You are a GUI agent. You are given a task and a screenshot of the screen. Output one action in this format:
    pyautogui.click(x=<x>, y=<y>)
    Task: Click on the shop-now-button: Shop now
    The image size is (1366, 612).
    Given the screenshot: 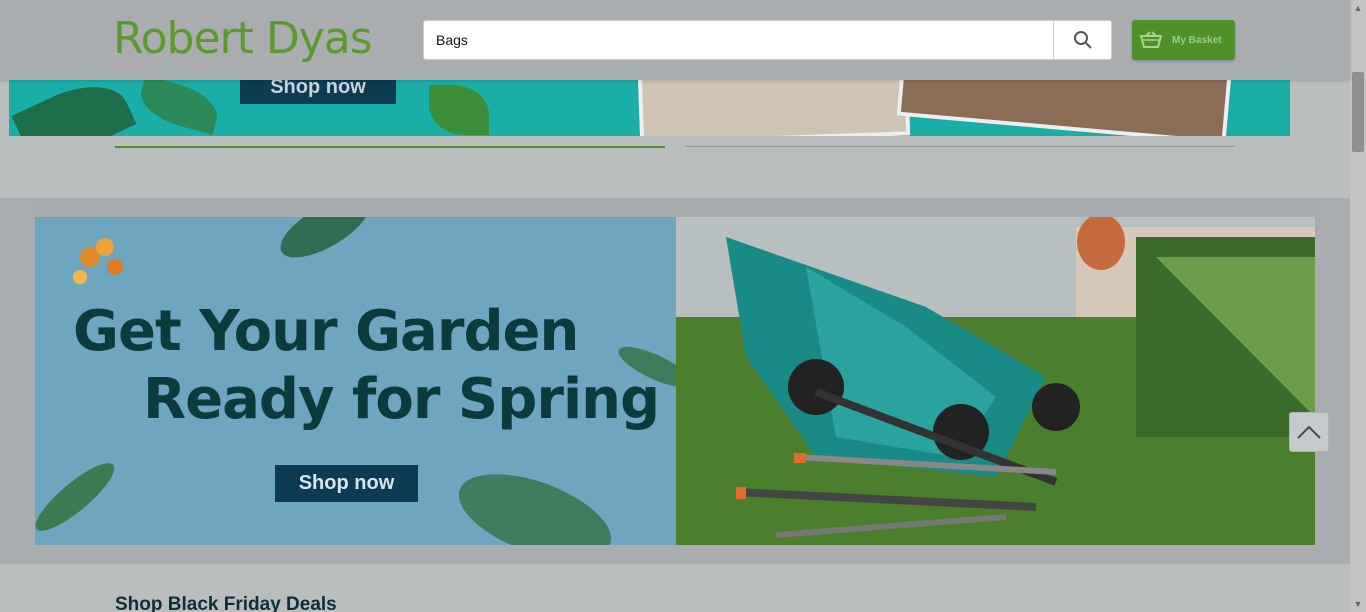 What is the action you would take?
    pyautogui.click(x=346, y=483)
    